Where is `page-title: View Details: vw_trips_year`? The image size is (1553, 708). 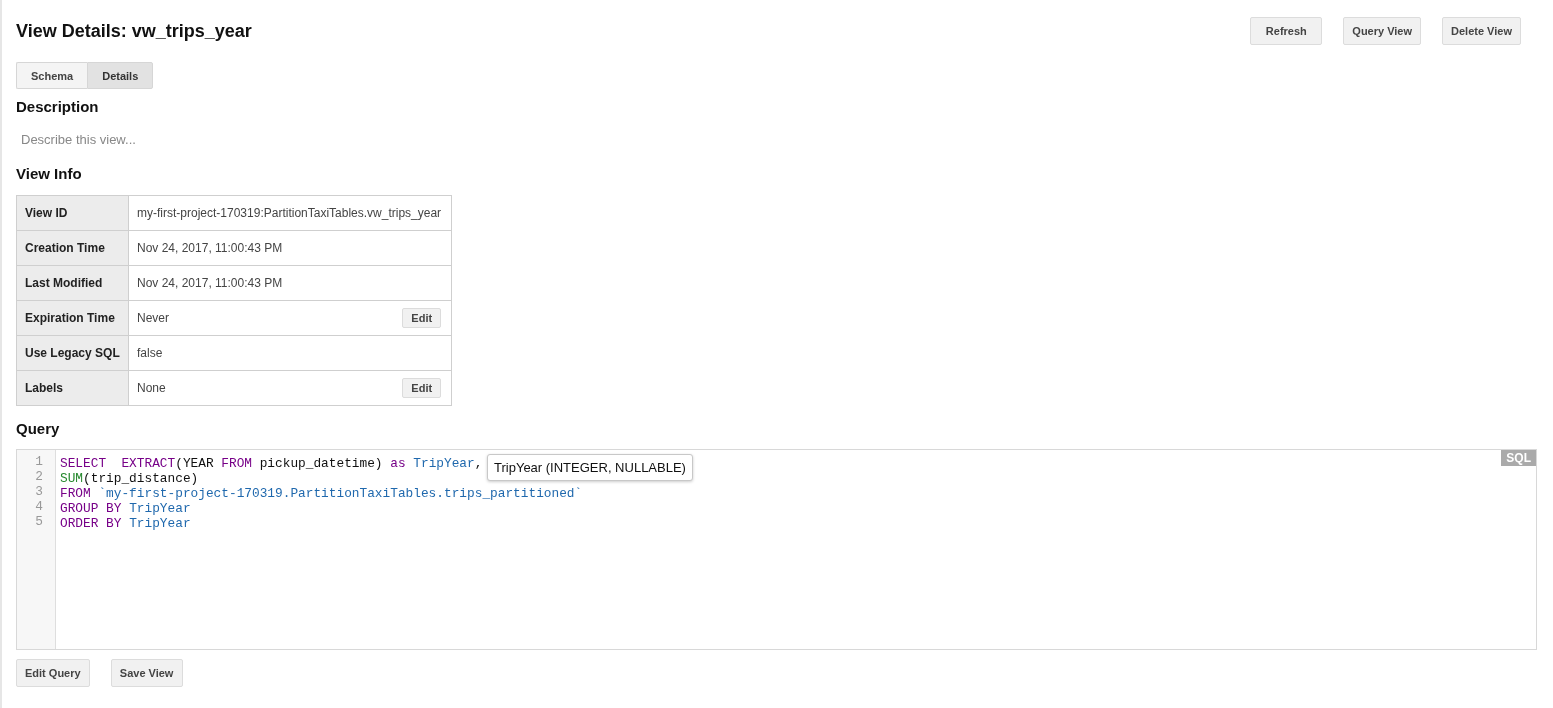
page-title: View Details: vw_trips_year is located at coordinates (134, 31).